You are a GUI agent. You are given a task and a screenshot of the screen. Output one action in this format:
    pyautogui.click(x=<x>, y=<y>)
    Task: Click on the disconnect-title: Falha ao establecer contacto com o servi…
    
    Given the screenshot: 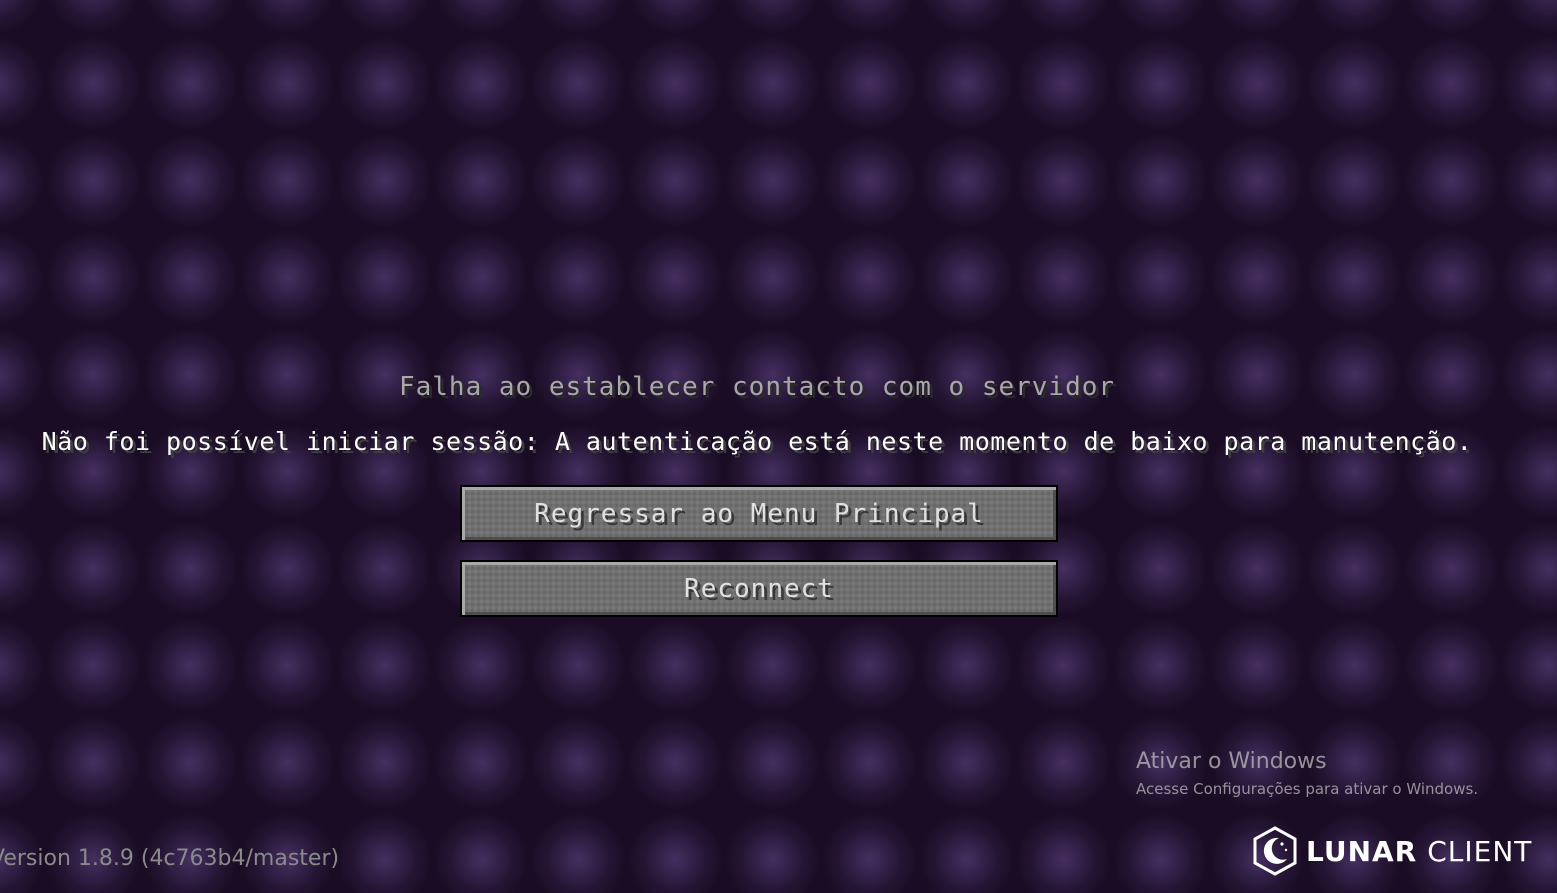 What is the action you would take?
    pyautogui.click(x=757, y=387)
    